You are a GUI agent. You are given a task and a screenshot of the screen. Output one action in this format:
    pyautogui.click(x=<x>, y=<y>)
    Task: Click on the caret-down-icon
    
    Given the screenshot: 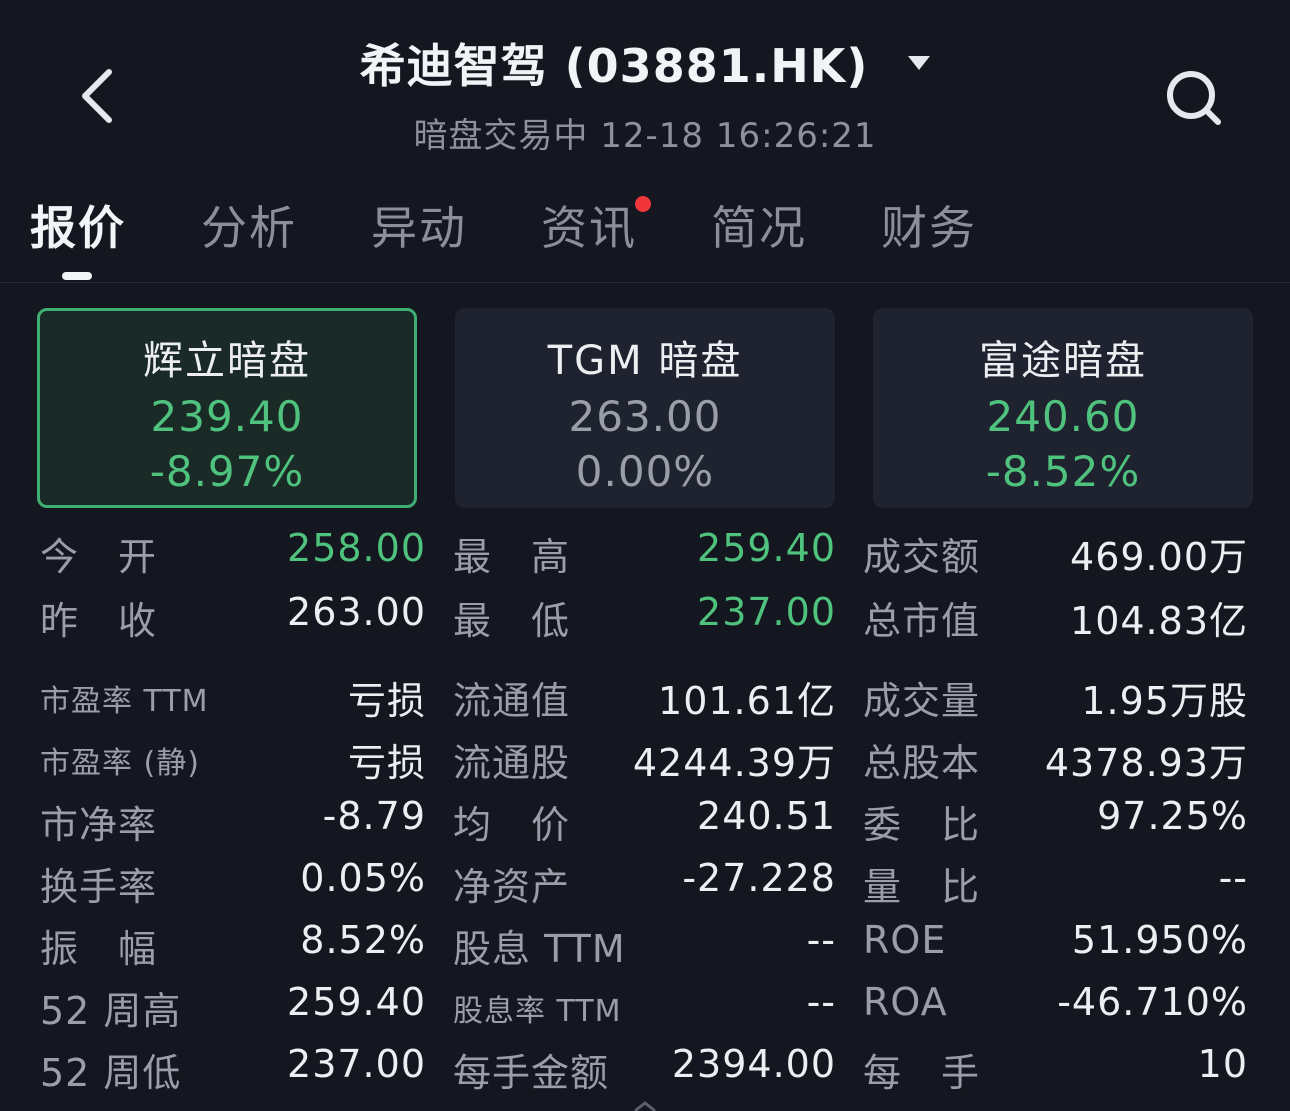 What is the action you would take?
    pyautogui.click(x=919, y=63)
    